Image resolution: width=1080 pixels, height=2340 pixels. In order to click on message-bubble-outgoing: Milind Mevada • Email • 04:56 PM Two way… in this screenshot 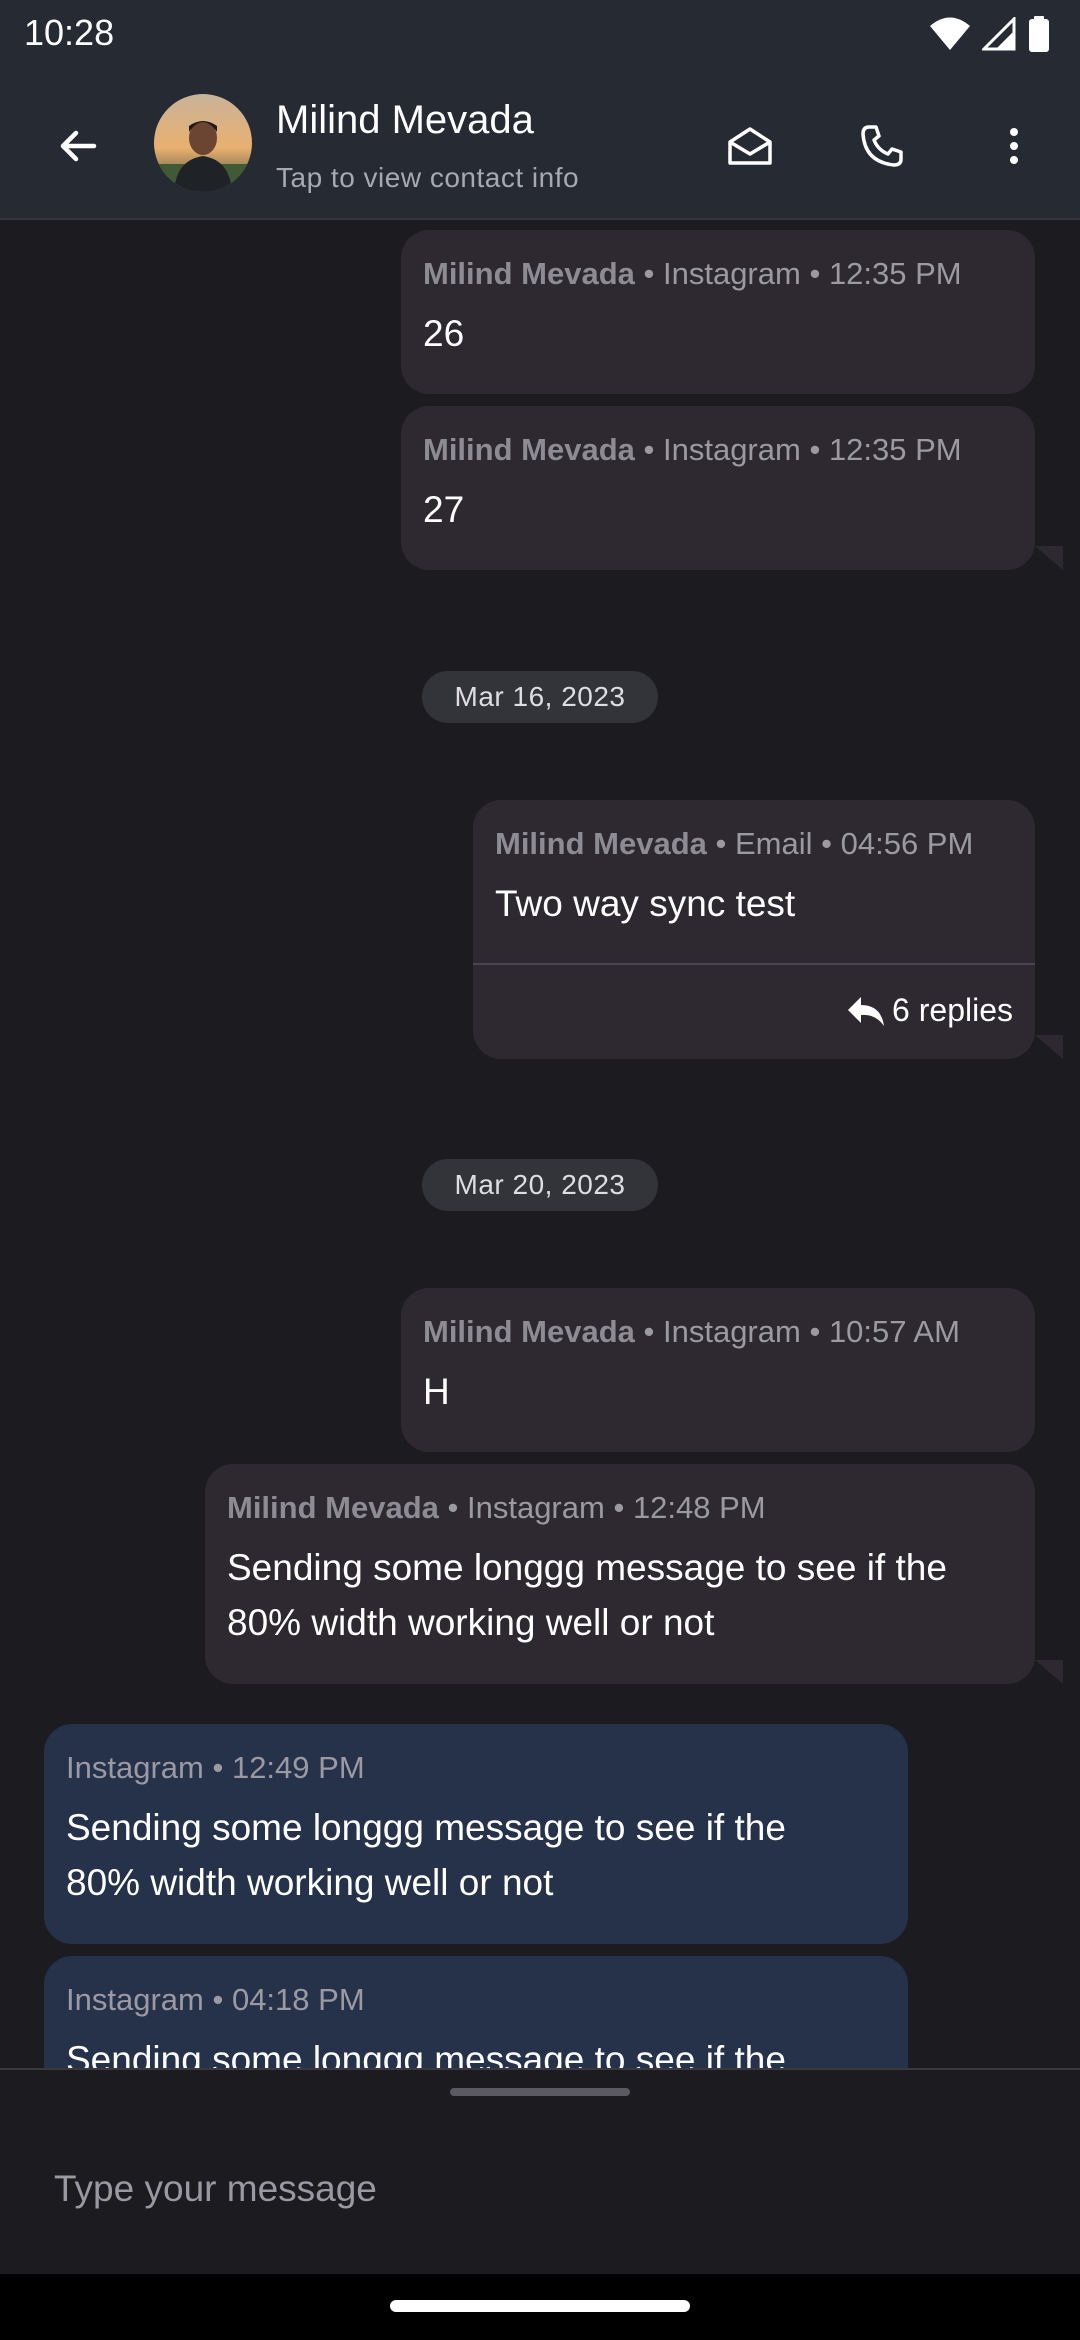, I will do `click(754, 929)`.